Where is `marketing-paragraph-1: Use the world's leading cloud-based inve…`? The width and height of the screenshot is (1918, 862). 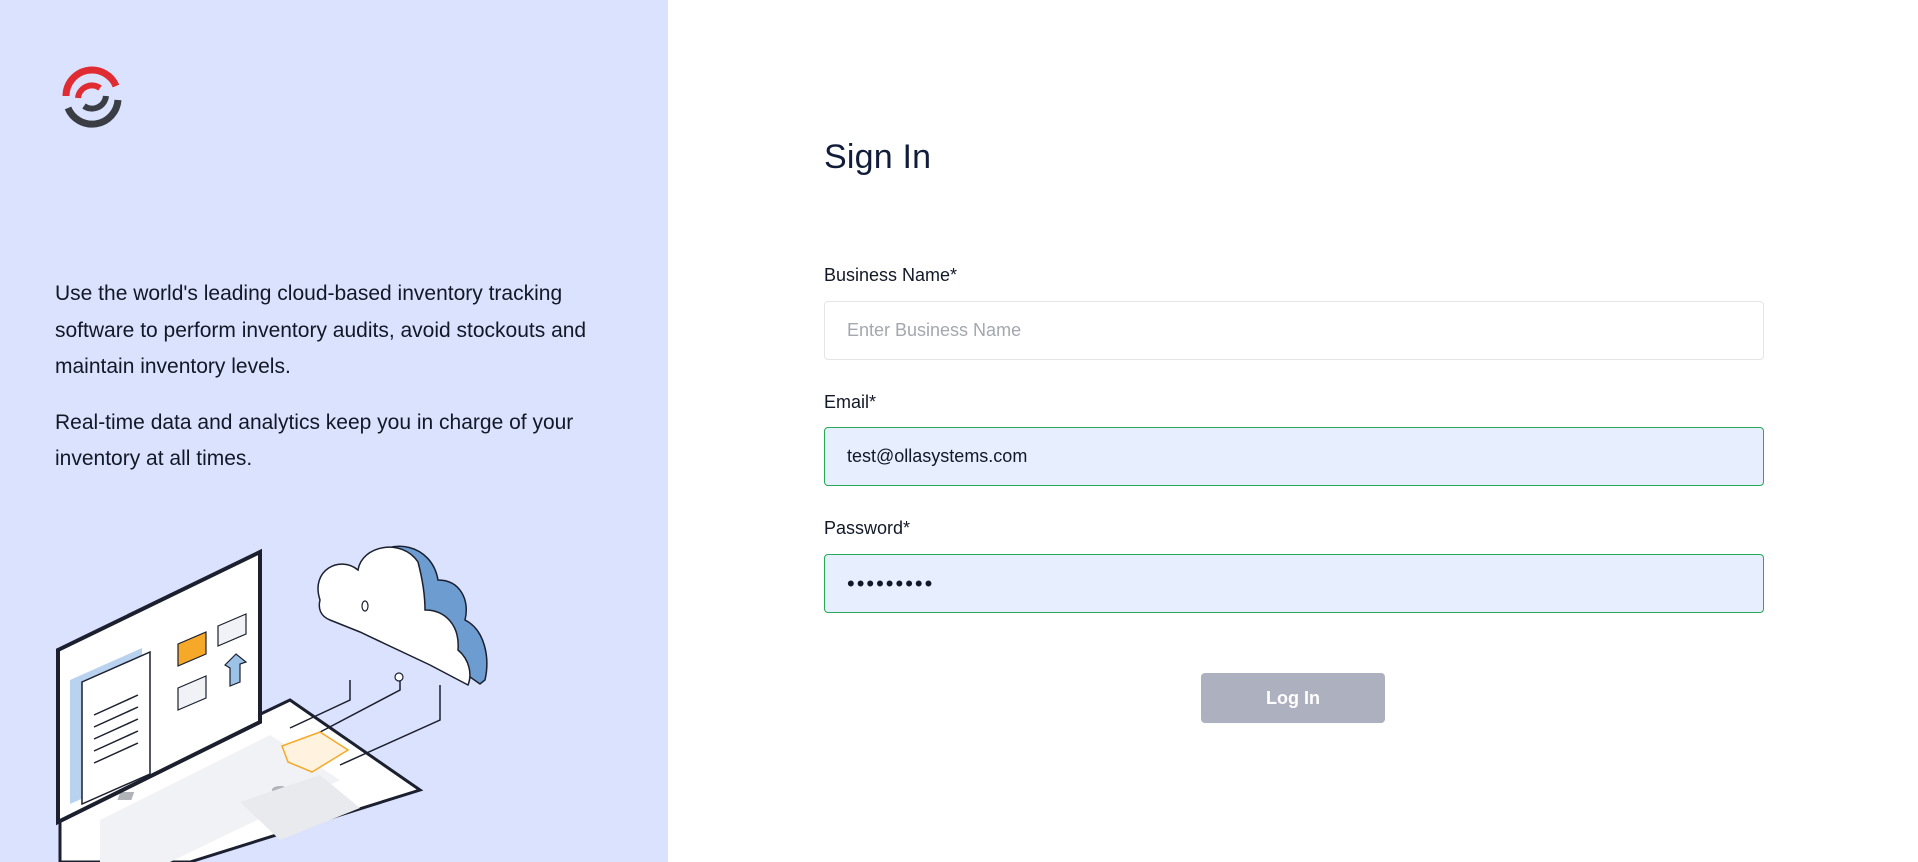 marketing-paragraph-1: Use the world's leading cloud-based inve… is located at coordinates (321, 330).